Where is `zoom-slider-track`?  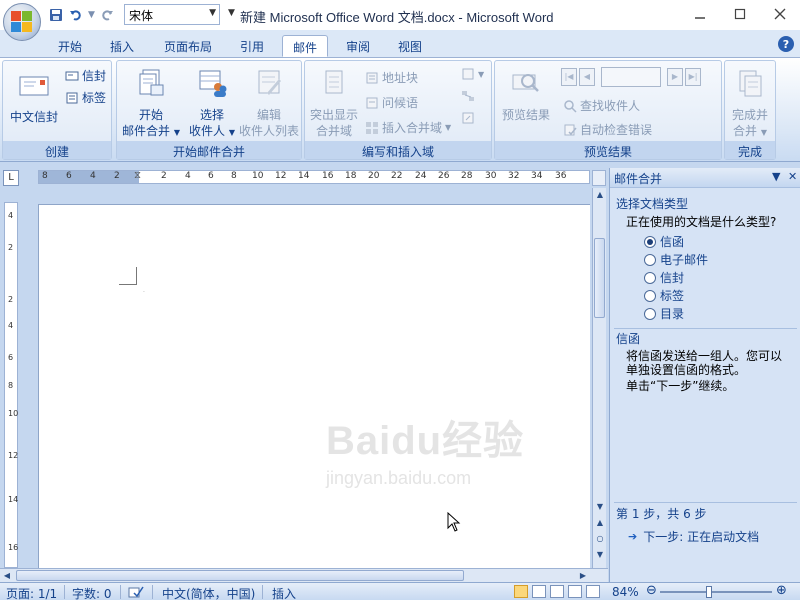 zoom-slider-track is located at coordinates (716, 592).